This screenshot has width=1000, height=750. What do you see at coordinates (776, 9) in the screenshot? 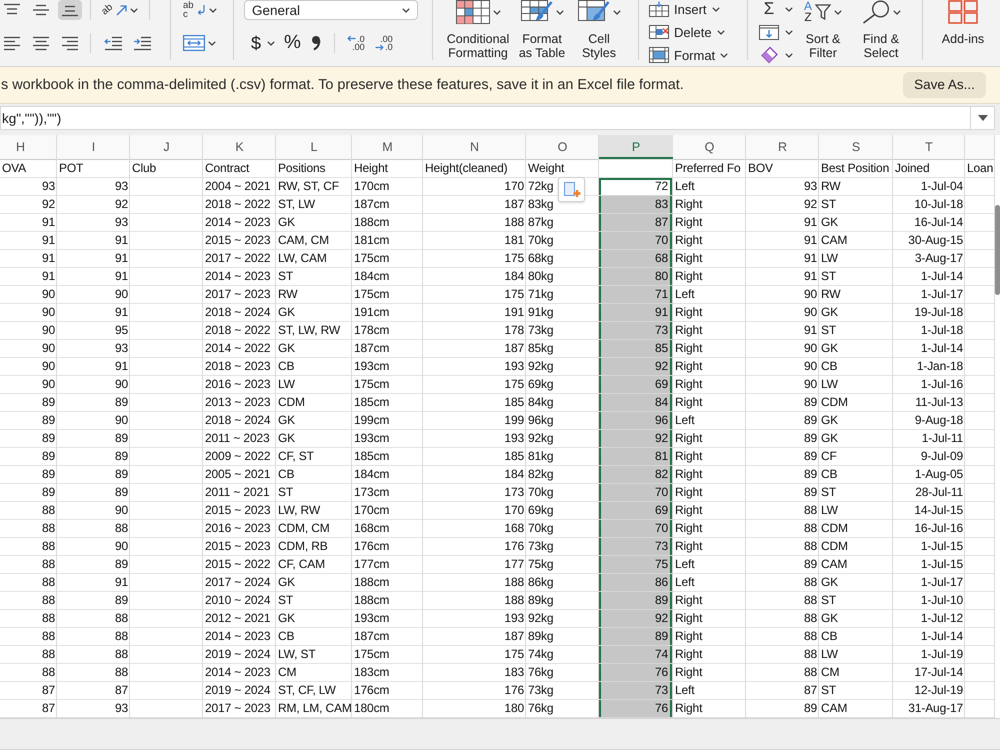
I see `autosum-button: Σ` at bounding box center [776, 9].